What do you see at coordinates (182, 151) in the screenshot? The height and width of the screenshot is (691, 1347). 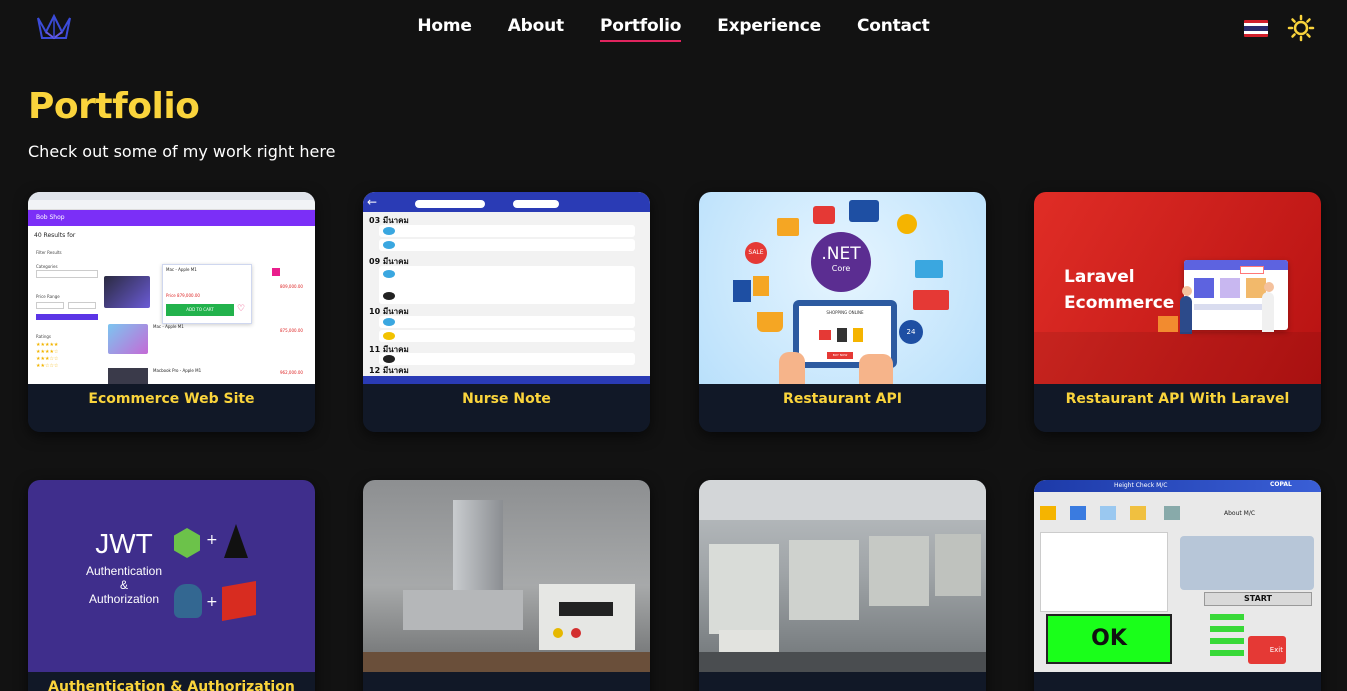 I see `page-subtitle: Check out some of my work right here` at bounding box center [182, 151].